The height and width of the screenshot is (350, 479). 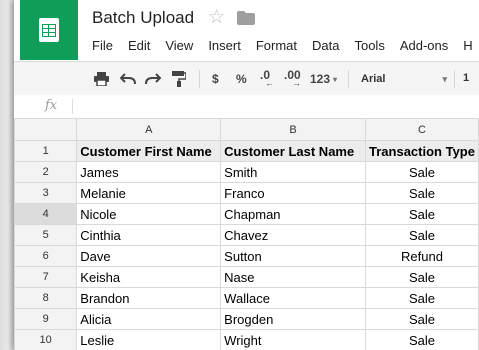 What do you see at coordinates (46, 235) in the screenshot?
I see `row-header: 5` at bounding box center [46, 235].